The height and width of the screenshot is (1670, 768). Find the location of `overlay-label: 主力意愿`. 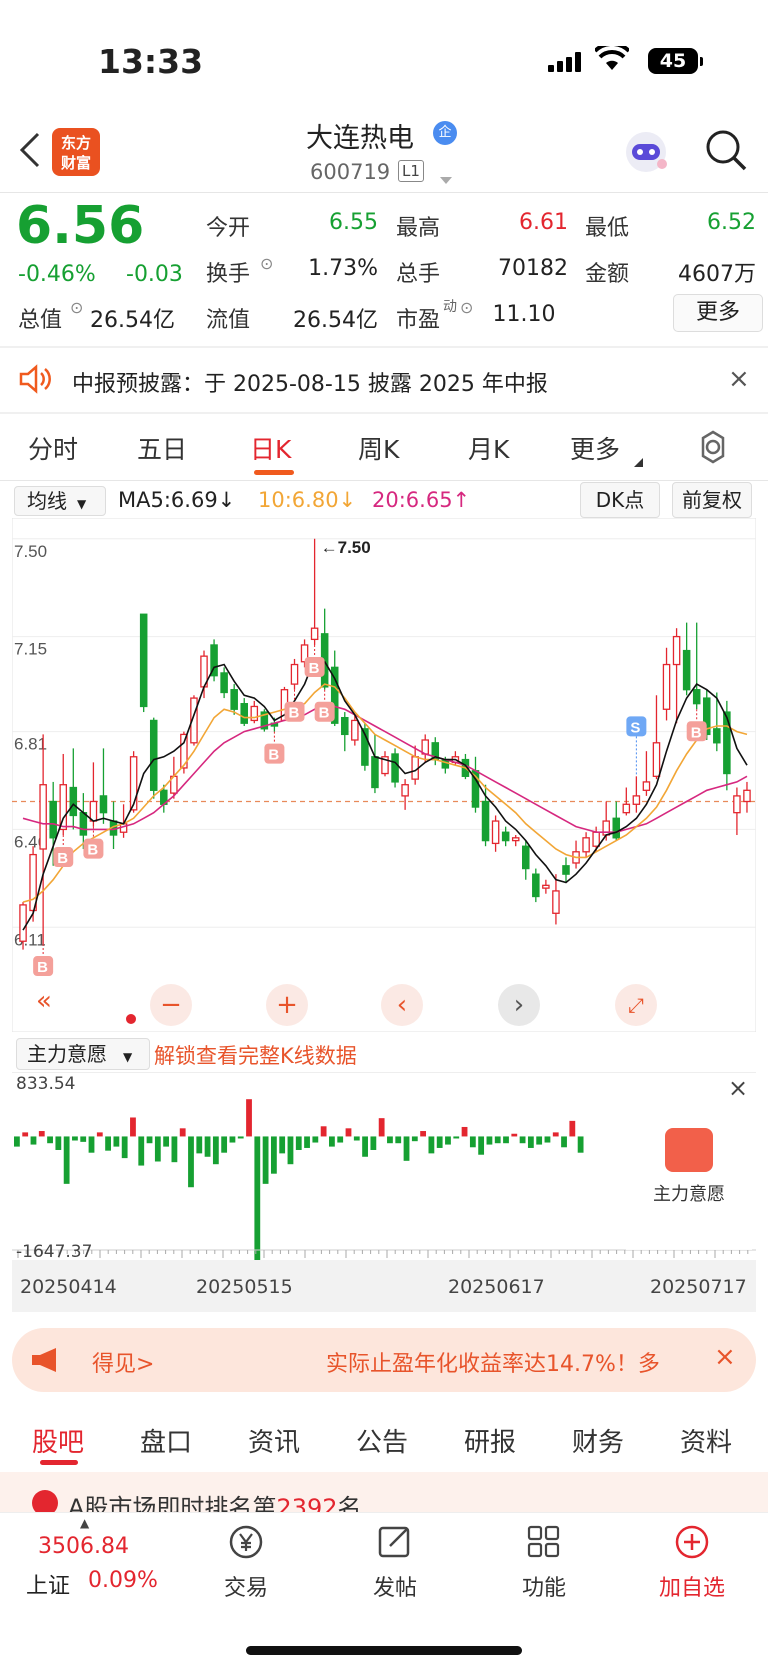

overlay-label: 主力意愿 is located at coordinates (689, 1194).